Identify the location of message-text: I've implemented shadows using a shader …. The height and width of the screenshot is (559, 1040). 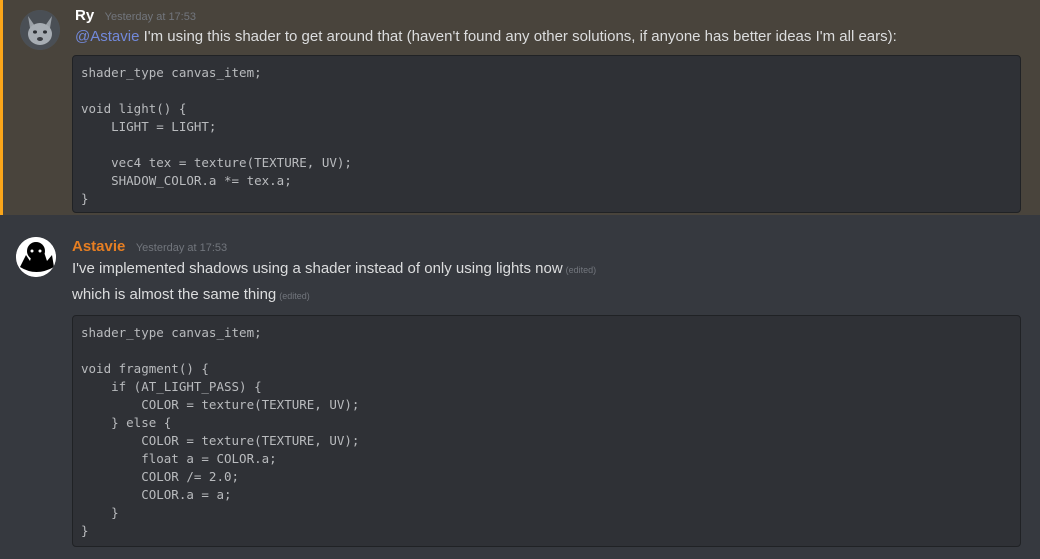
(317, 268).